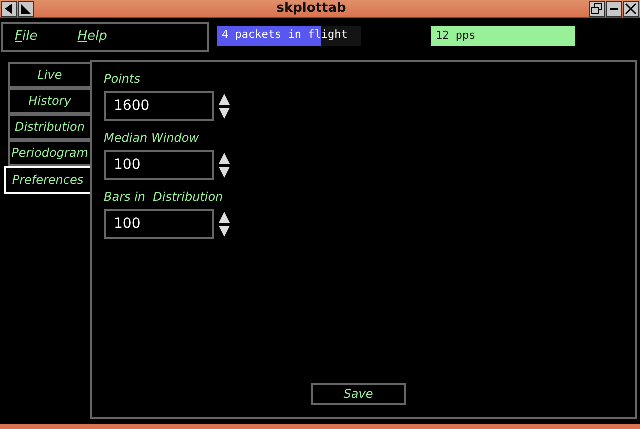  I want to click on close-icon, so click(631, 8).